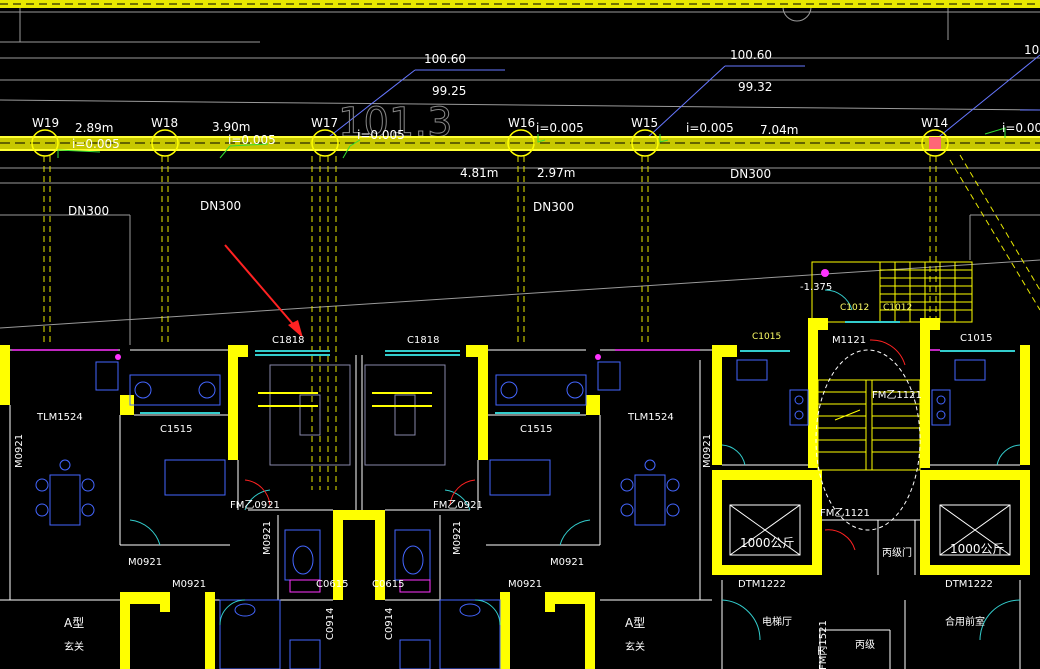 This screenshot has width=1040, height=669. What do you see at coordinates (332, 584) in the screenshot?
I see `door-label-c0615-left: C0615` at bounding box center [332, 584].